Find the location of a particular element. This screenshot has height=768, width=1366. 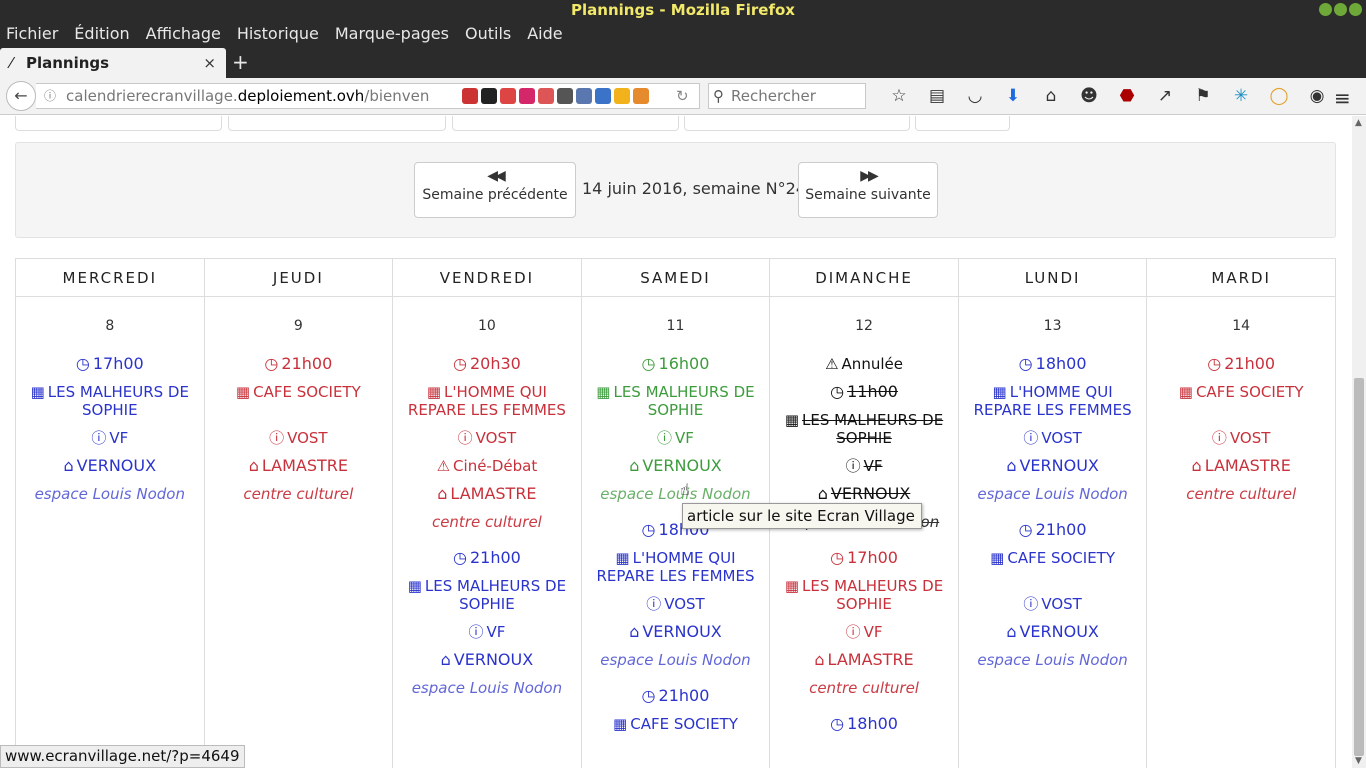

f-icon is located at coordinates (508, 96).